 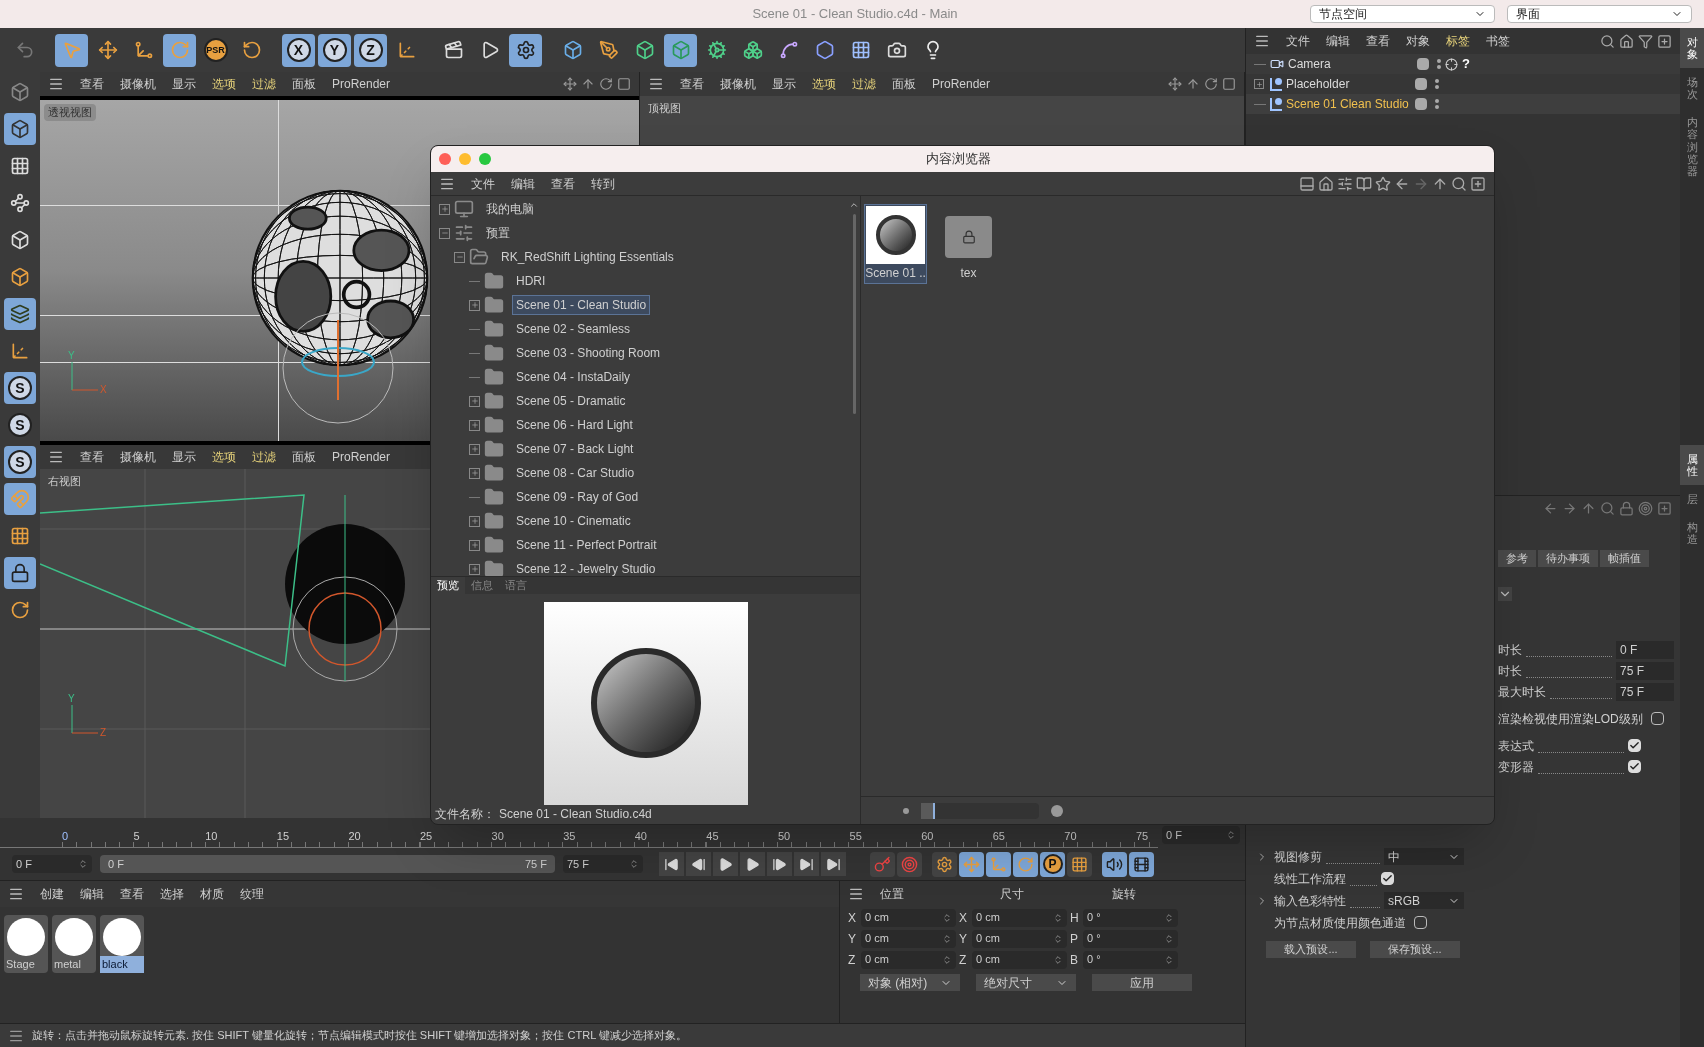 What do you see at coordinates (577, 497) in the screenshot?
I see `tree-item: Scene 09 - Ray of God` at bounding box center [577, 497].